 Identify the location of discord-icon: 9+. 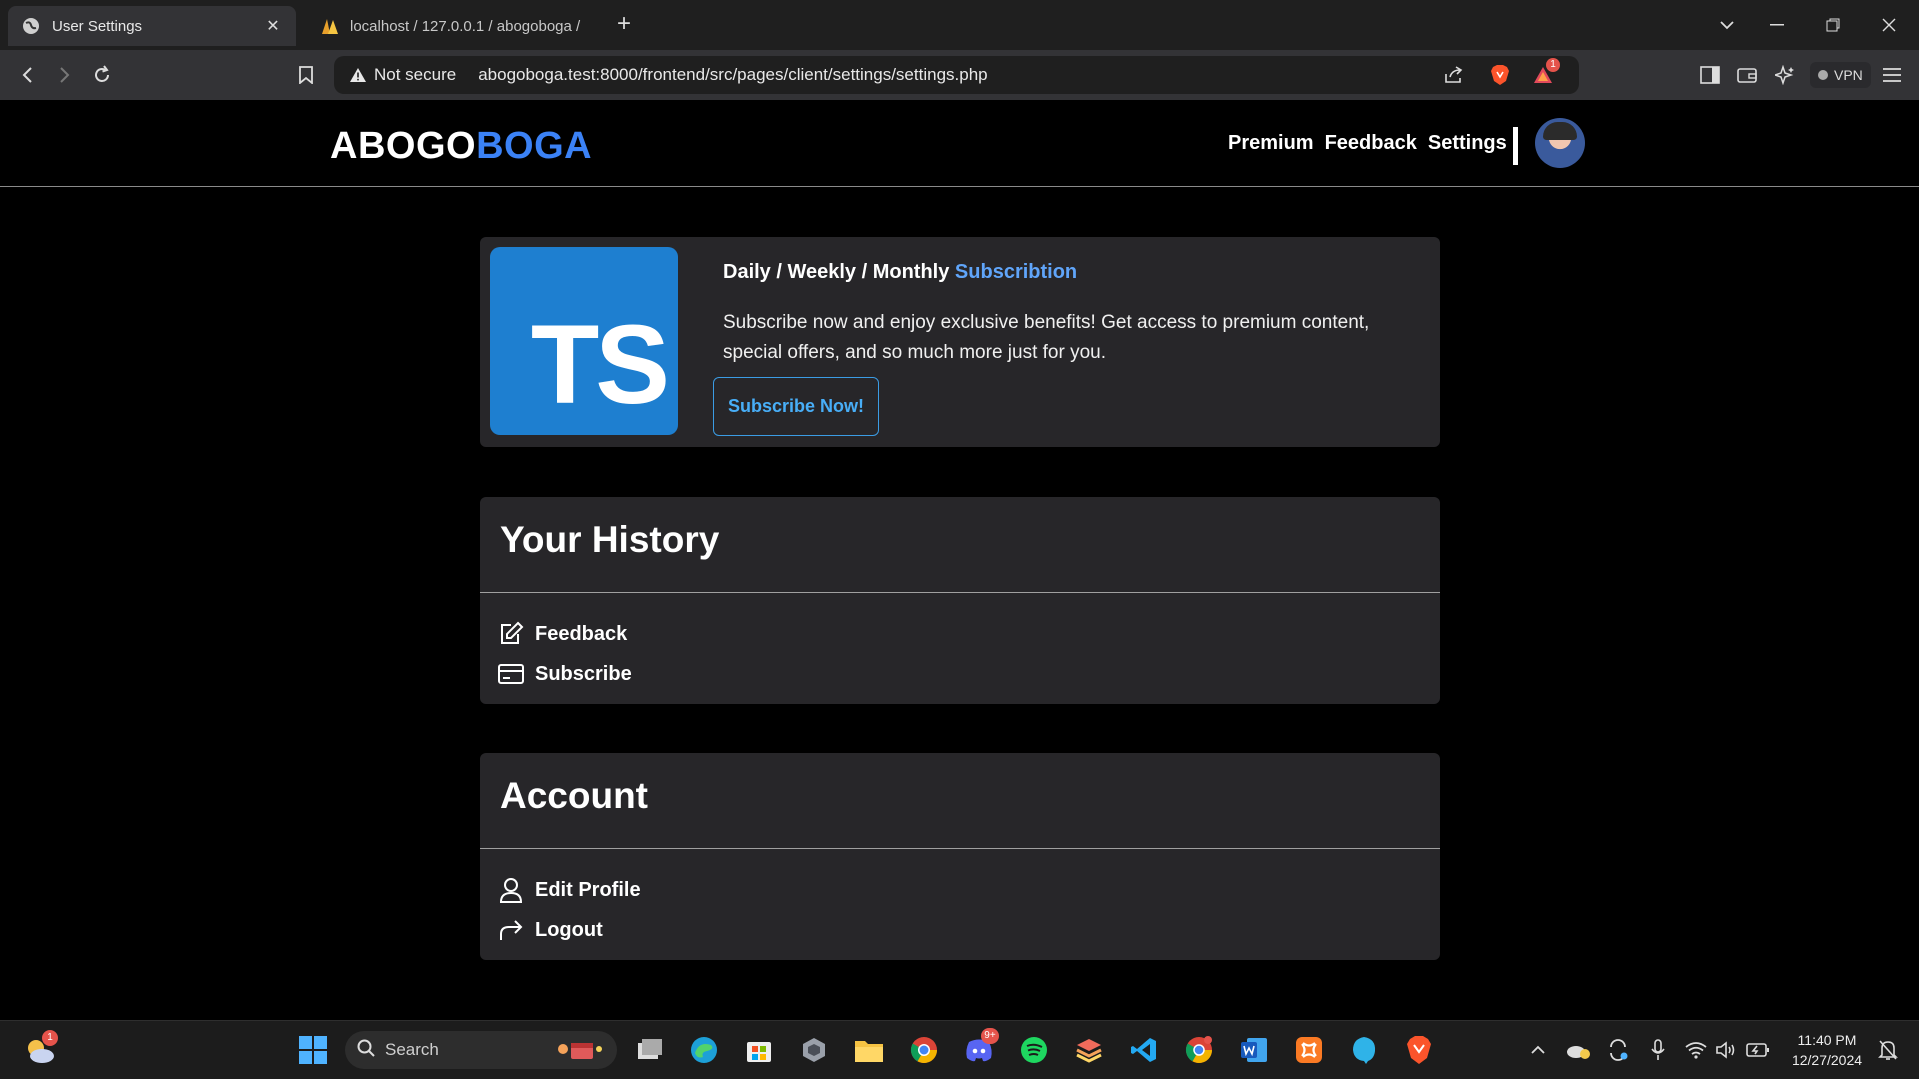
(981, 1047).